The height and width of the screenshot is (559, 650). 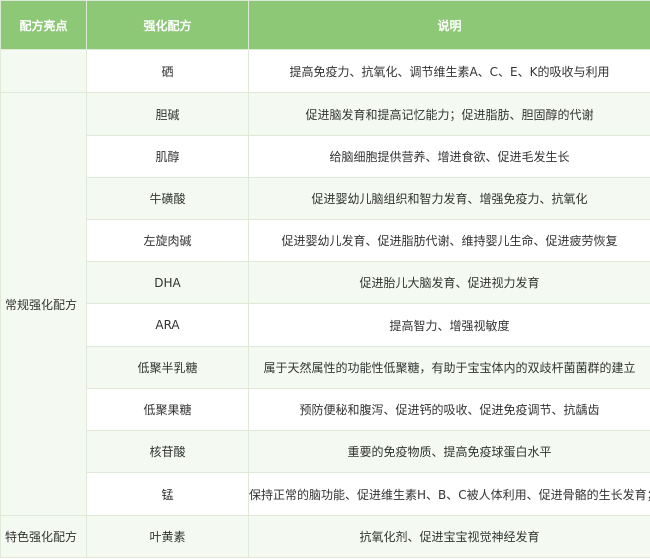 What do you see at coordinates (449, 494) in the screenshot?
I see `formula-description: 保持正常的脑功能、促进维生素H、B、C被人体利用、促进骨骼的生长发育；` at bounding box center [449, 494].